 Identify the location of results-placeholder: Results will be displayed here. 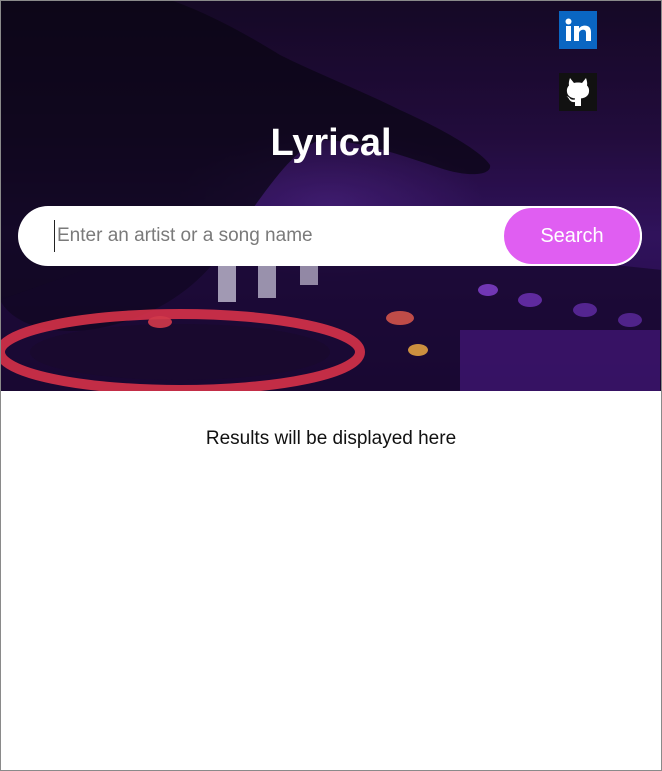
(331, 438).